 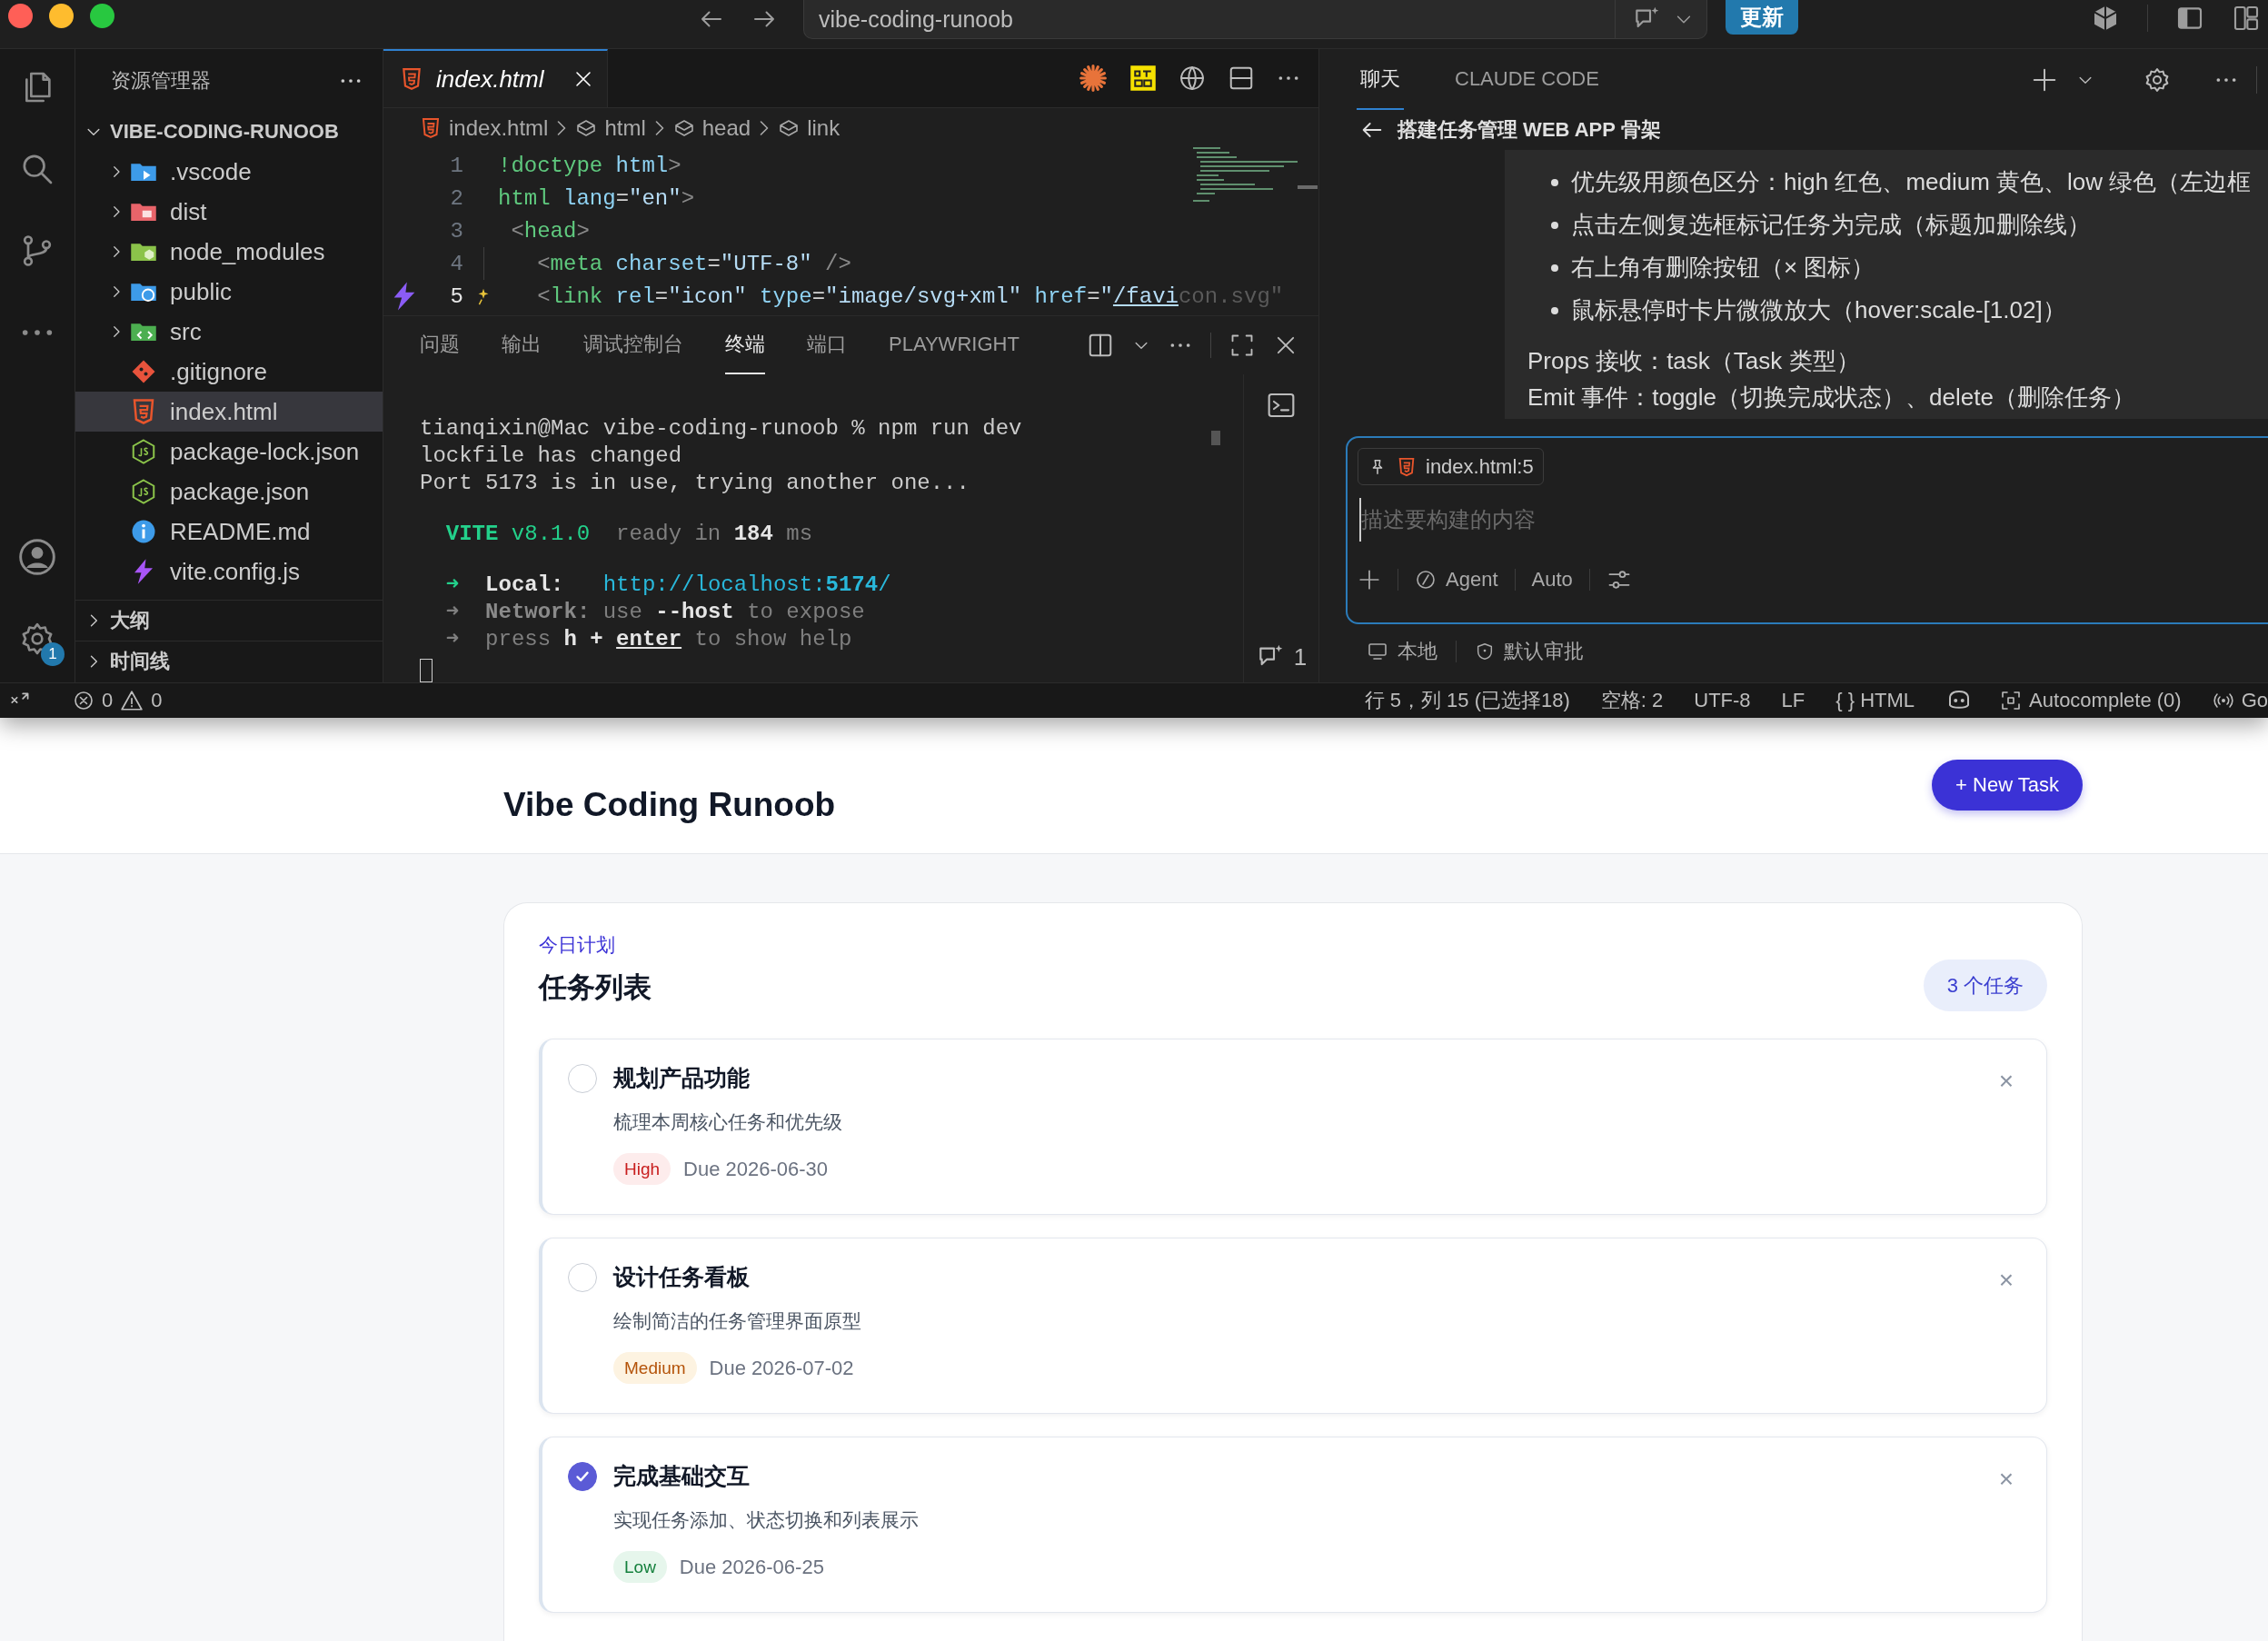 What do you see at coordinates (456, 231) in the screenshot?
I see `line-number: 3` at bounding box center [456, 231].